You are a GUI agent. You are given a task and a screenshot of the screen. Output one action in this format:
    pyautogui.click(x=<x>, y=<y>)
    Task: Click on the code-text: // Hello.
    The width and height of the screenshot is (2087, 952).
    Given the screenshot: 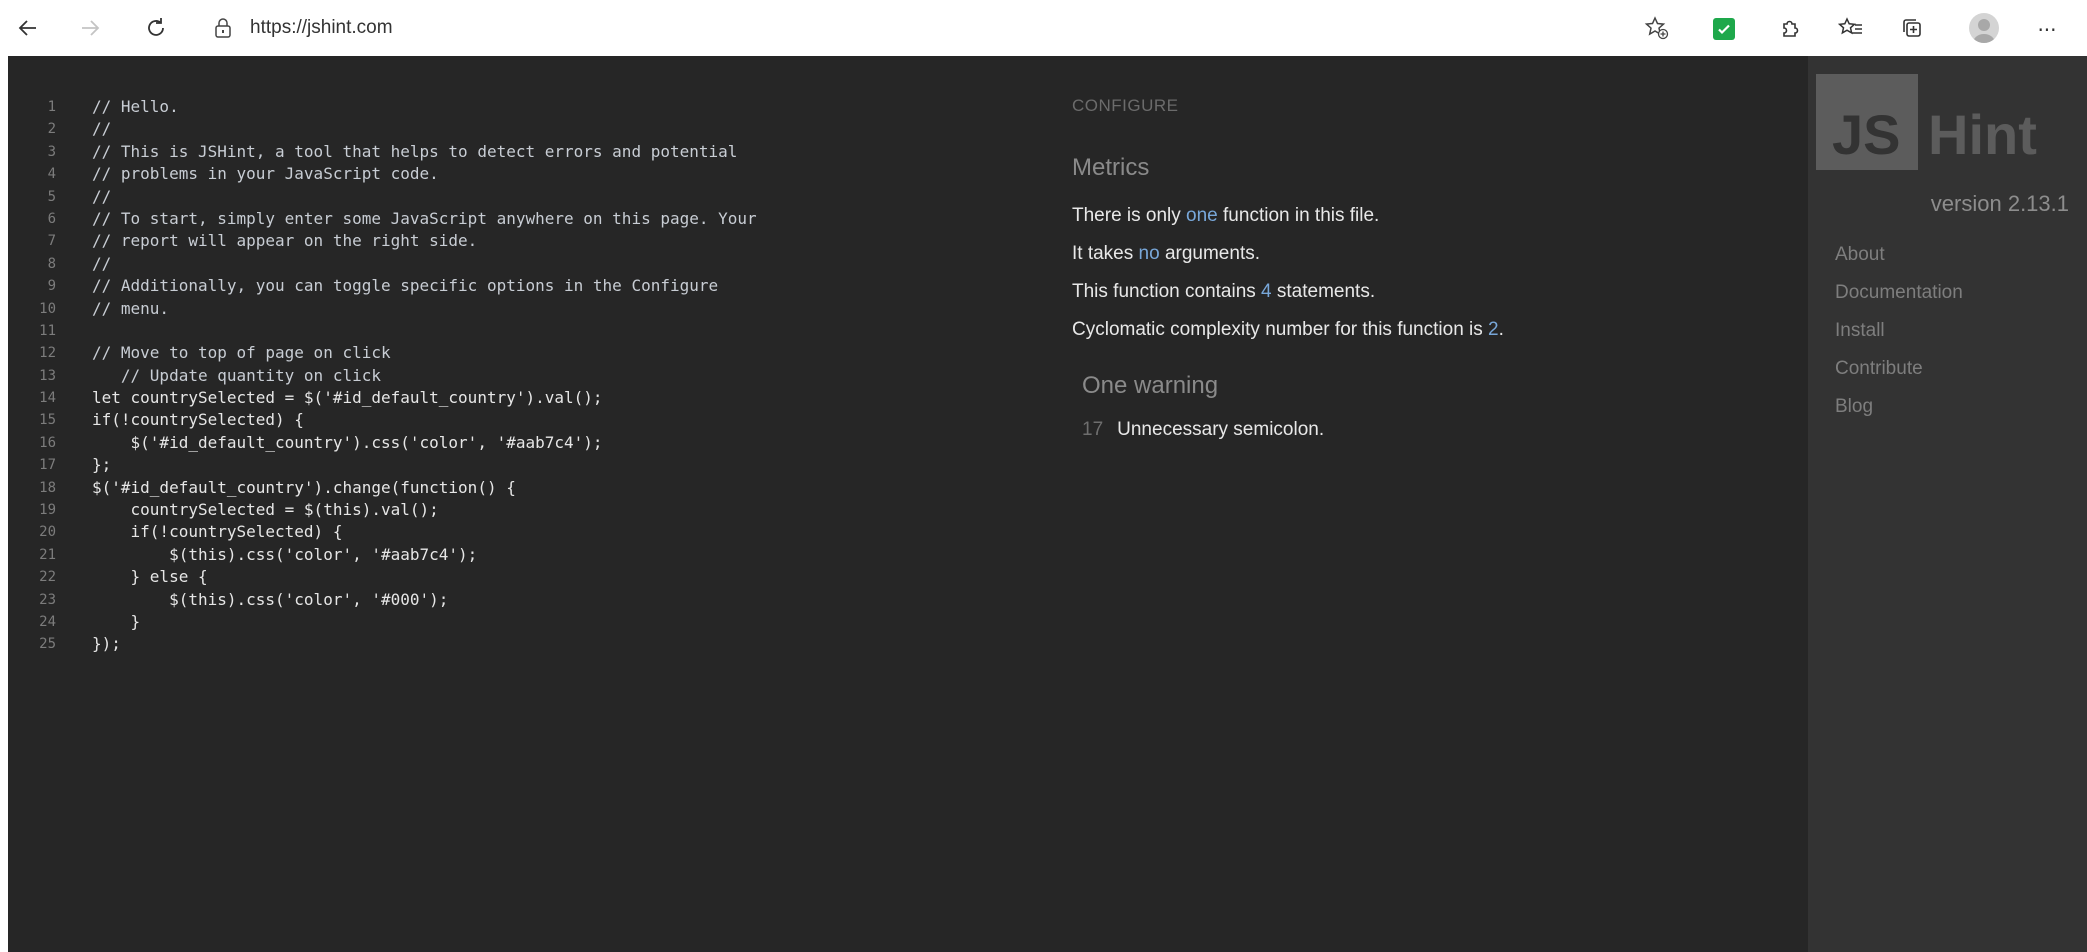 What is the action you would take?
    pyautogui.click(x=135, y=107)
    